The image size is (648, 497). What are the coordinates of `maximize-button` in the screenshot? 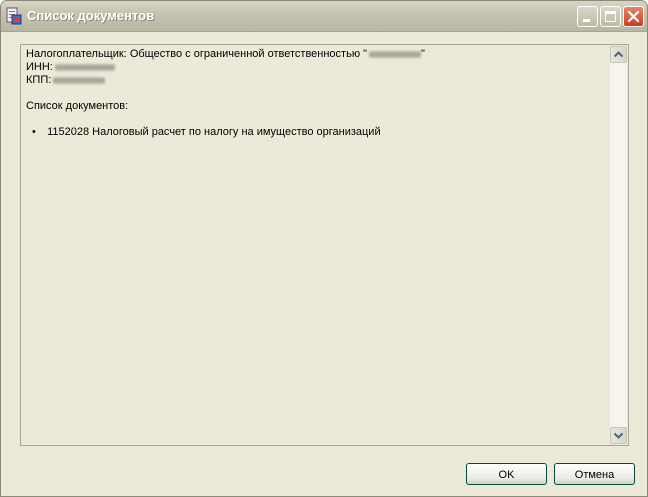 It's located at (610, 16).